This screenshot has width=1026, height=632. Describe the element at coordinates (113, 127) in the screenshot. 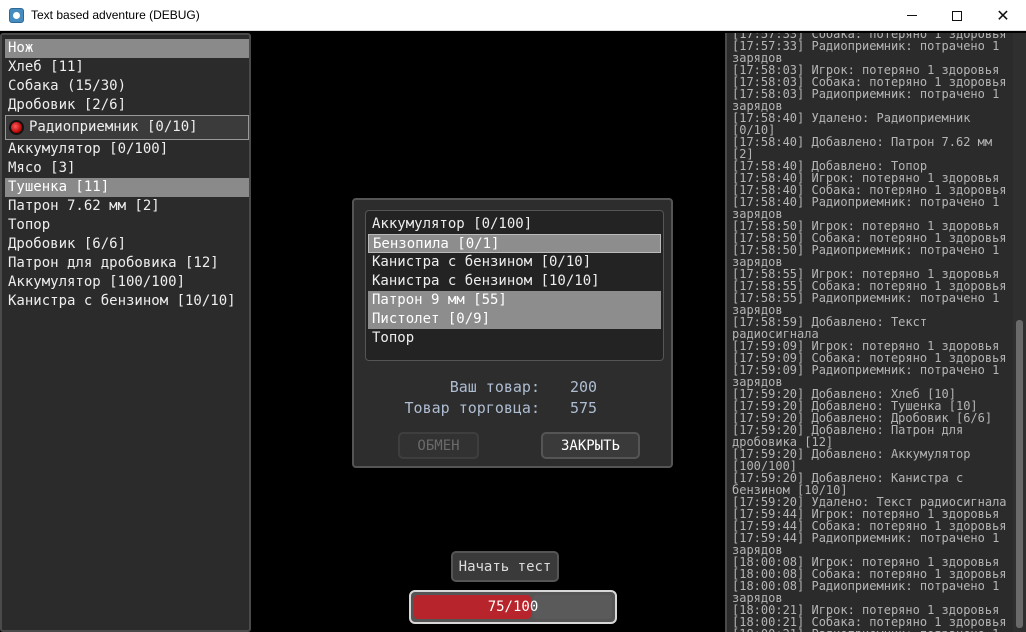

I see `inventory-item-label: Радиоприемник [0/10]` at that location.